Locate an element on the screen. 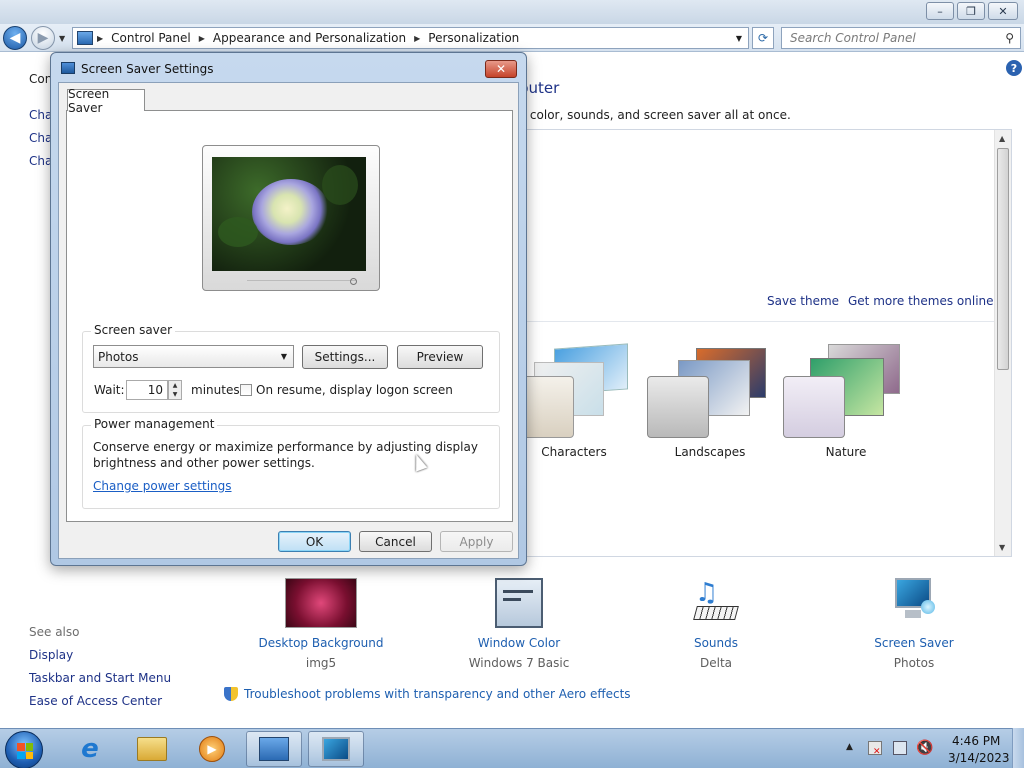 This screenshot has height=768, width=1024. see-also-taskbar-link: Taskbar and Start Menu is located at coordinates (100, 678).